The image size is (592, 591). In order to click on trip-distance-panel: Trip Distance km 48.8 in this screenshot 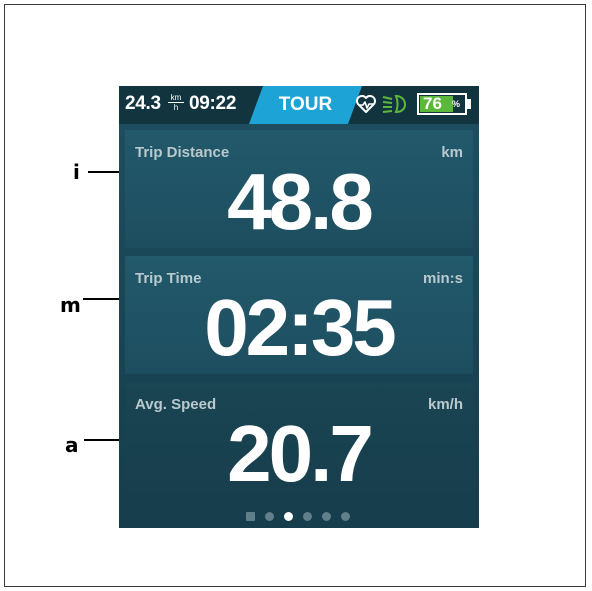, I will do `click(299, 189)`.